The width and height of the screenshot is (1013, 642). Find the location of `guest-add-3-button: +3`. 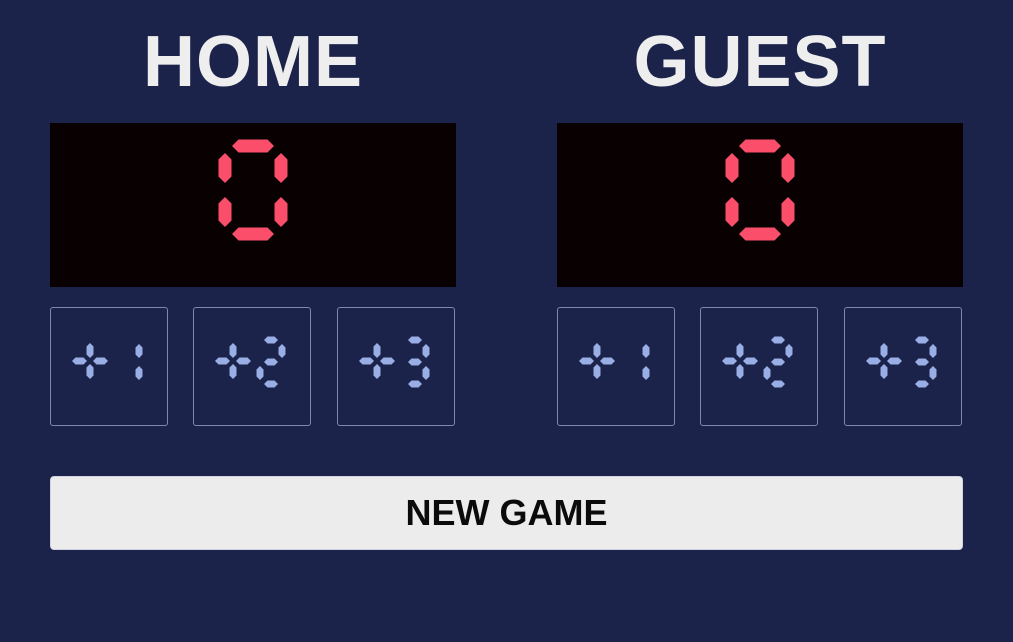

guest-add-3-button: +3 is located at coordinates (903, 366).